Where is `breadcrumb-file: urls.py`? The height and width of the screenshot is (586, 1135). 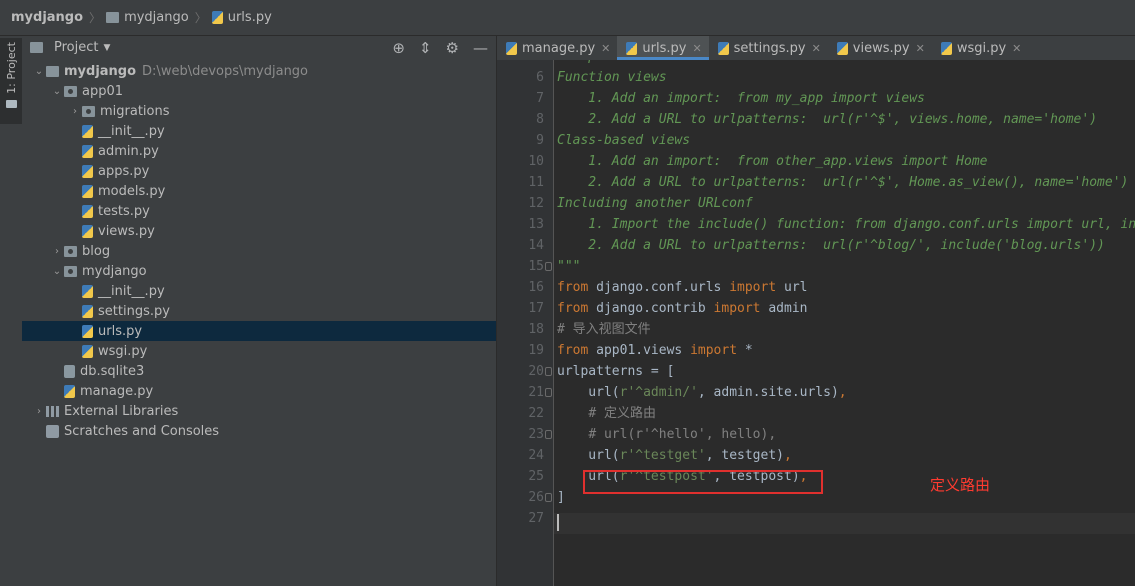
breadcrumb-file: urls.py is located at coordinates (241, 17).